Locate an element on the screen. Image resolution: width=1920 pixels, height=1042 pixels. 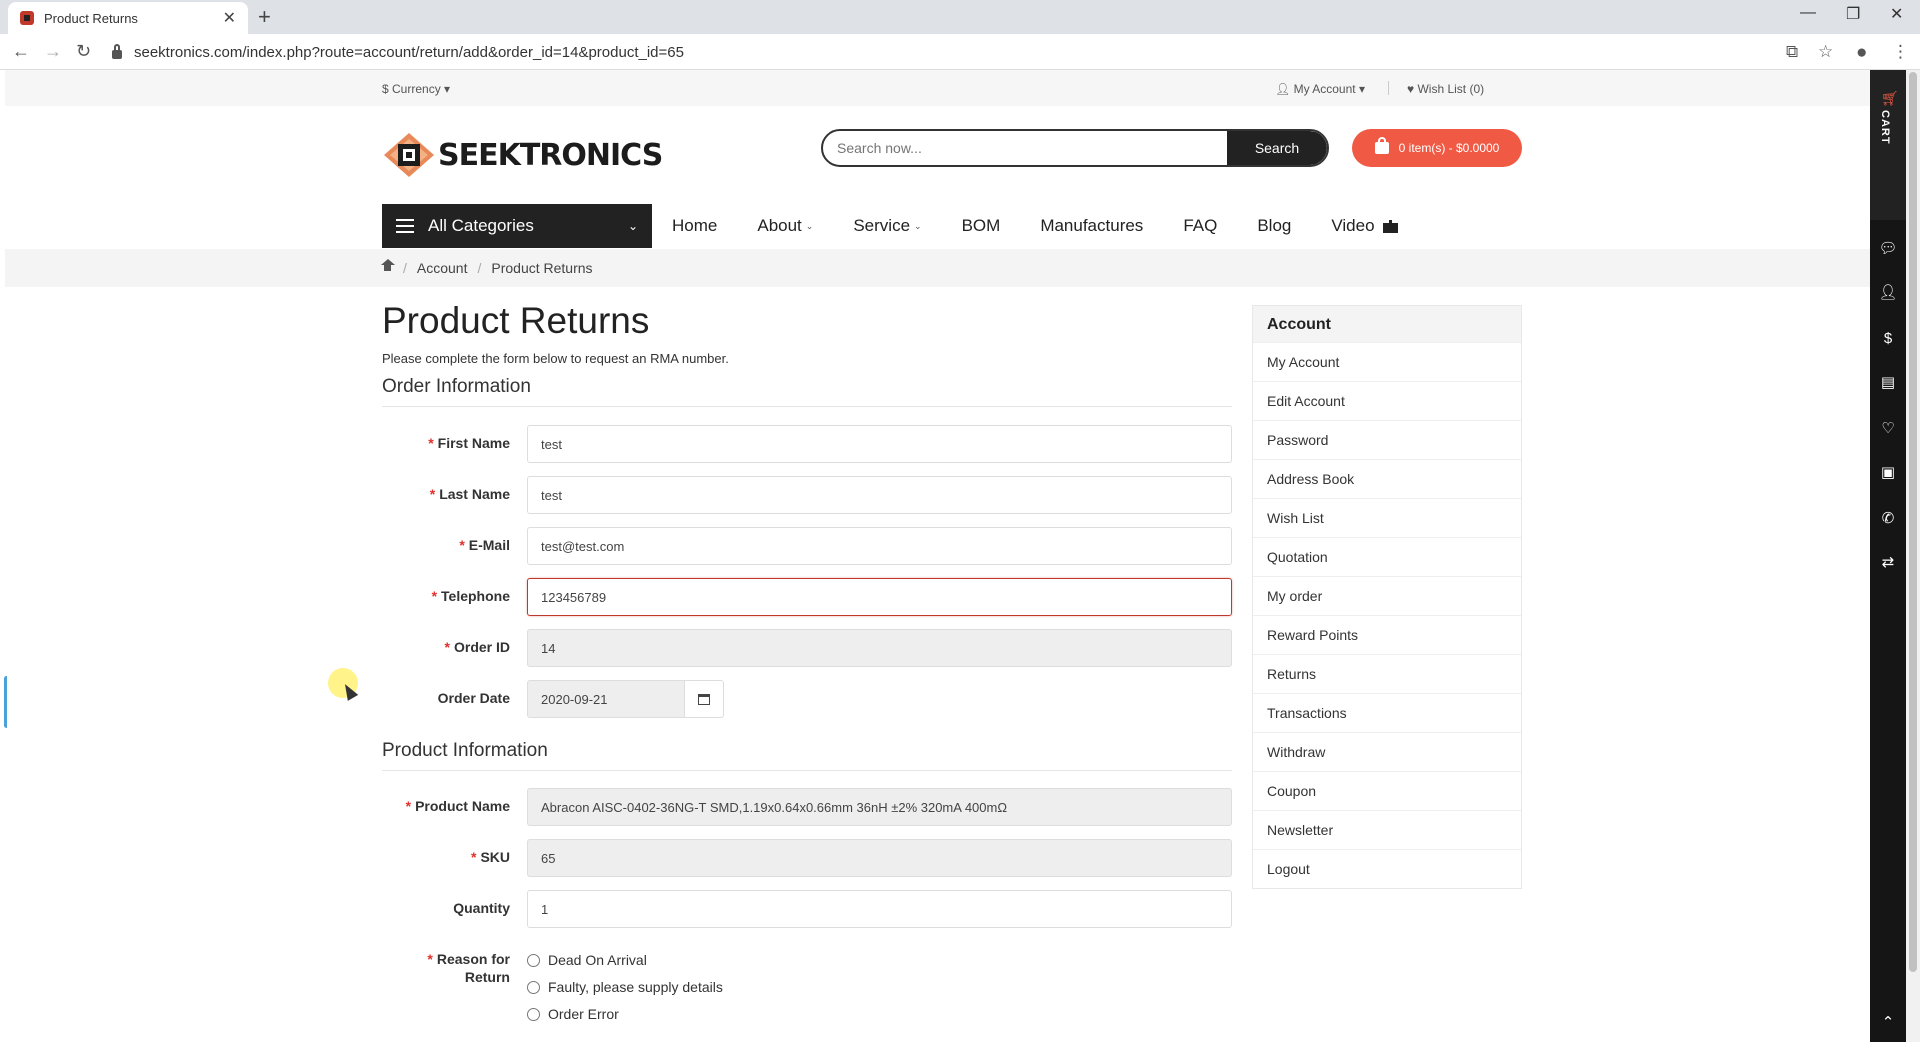
scroll-top-icon: ⌃ is located at coordinates (1888, 1022).